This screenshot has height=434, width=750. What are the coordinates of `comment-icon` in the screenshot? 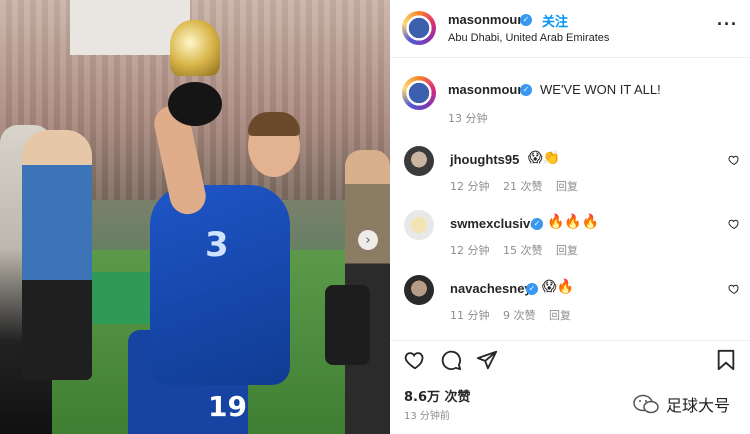 It's located at (451, 360).